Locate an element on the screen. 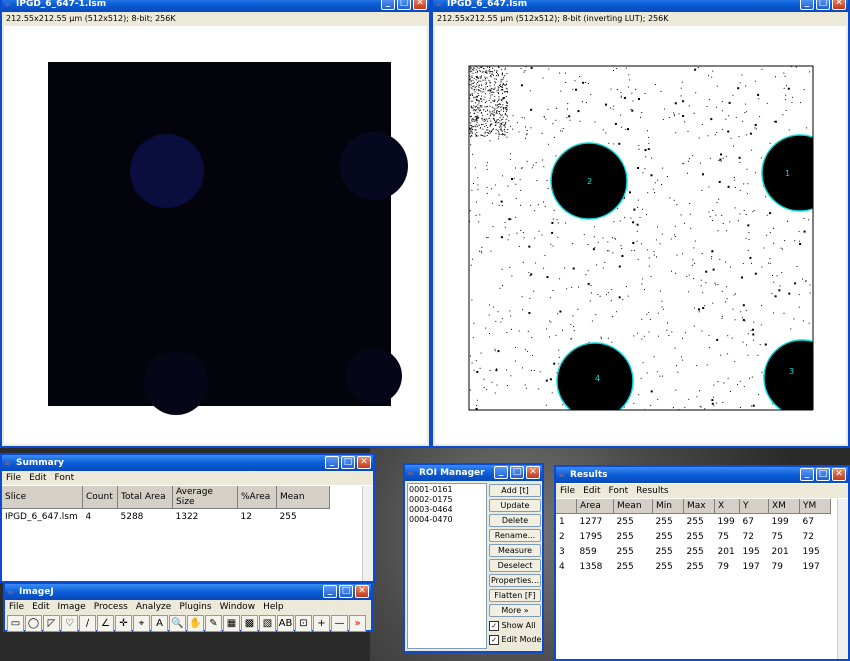 The image size is (850, 661). menu-image: Image is located at coordinates (72, 607).